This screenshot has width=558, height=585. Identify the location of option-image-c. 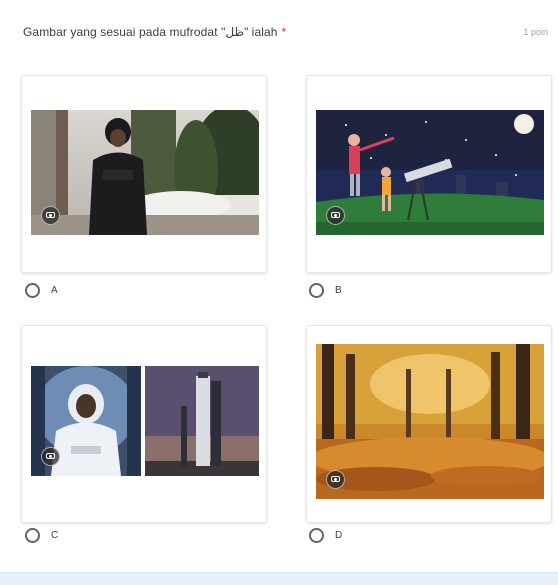
(145, 421).